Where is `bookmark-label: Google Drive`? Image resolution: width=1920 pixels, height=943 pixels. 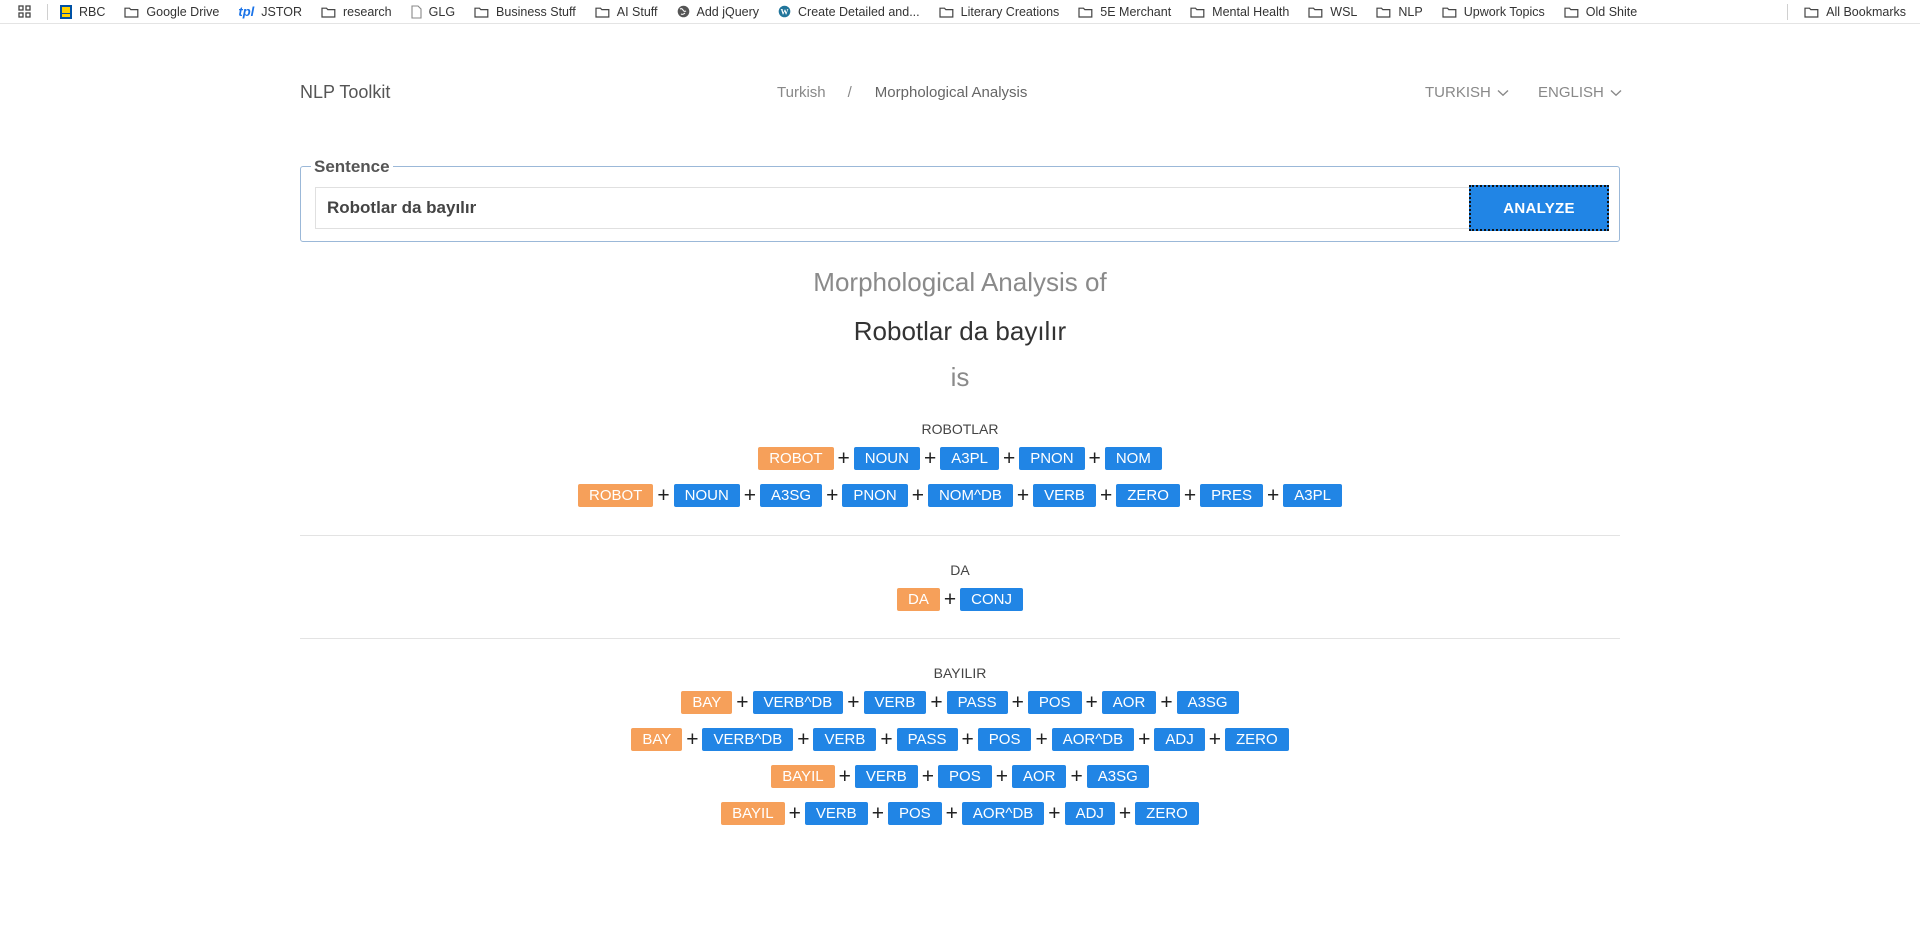 bookmark-label: Google Drive is located at coordinates (183, 11).